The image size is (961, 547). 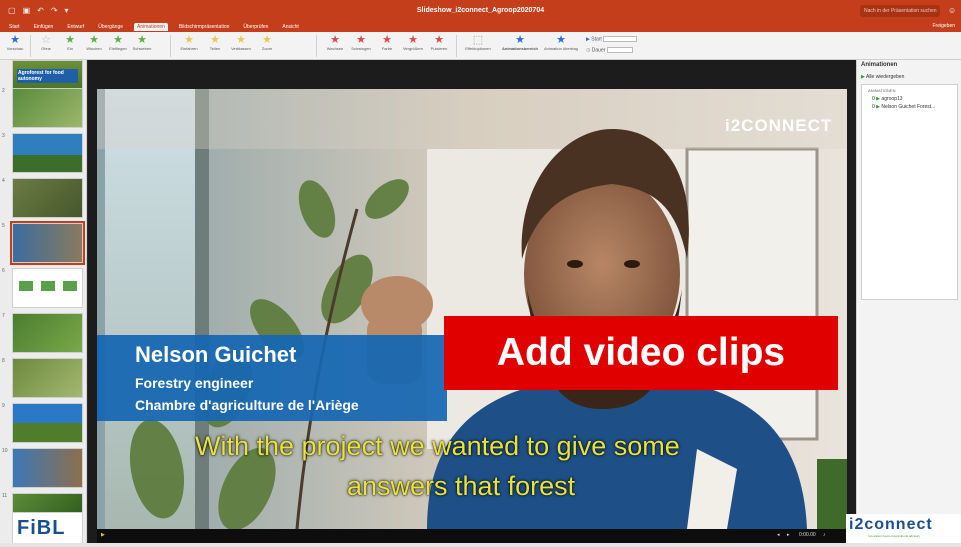 I want to click on options-icon: ⬚, so click(x=478, y=40).